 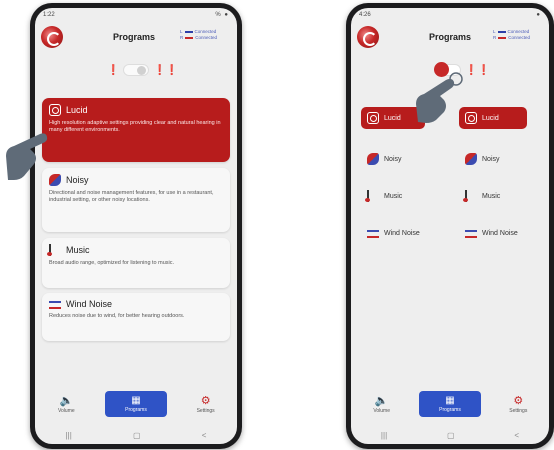 I want to click on left-program-music: Music, so click(x=393, y=196).